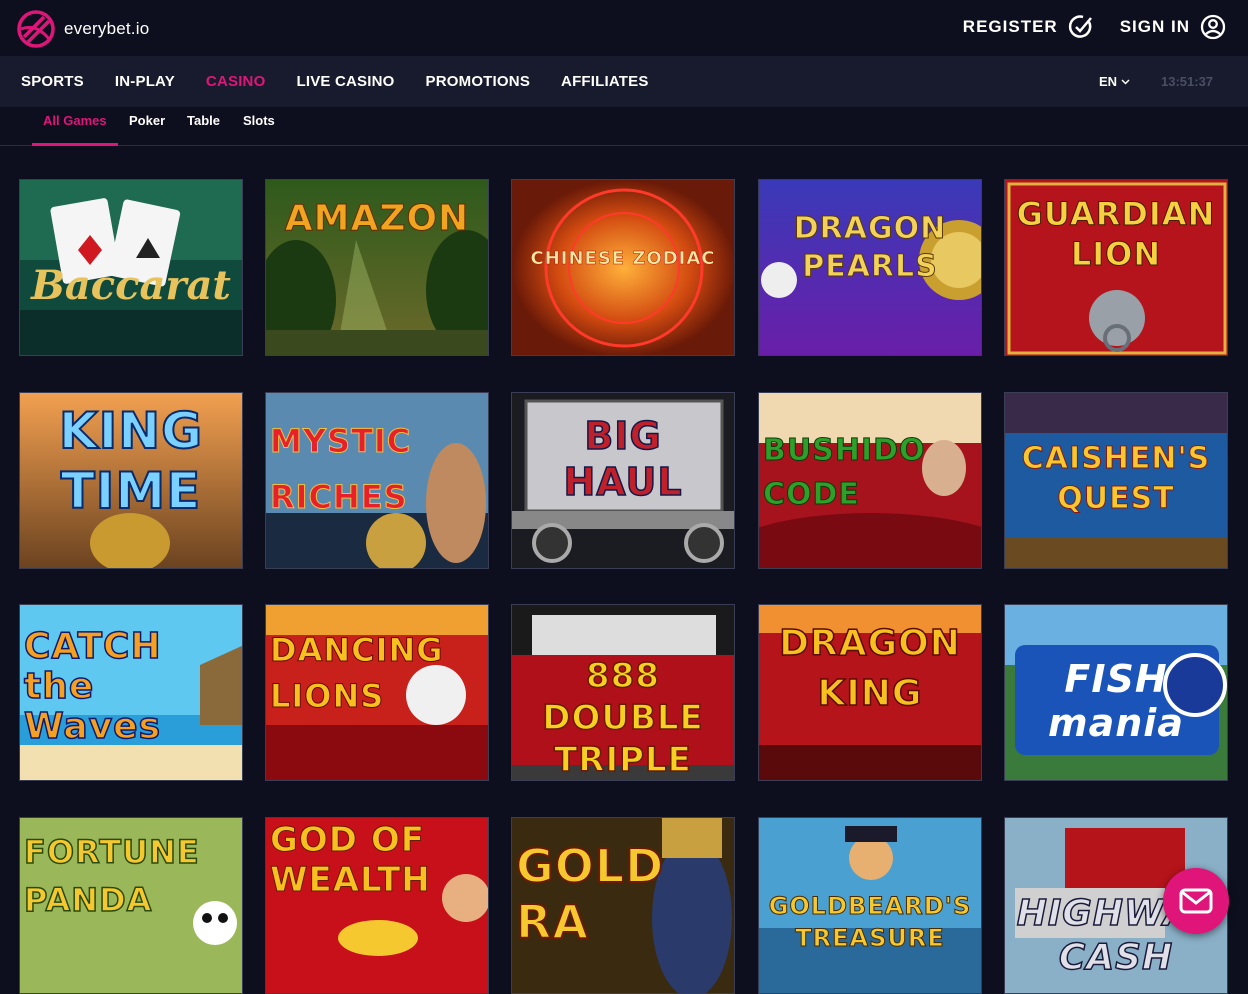  I want to click on game-tile-dragon-pearls: DRAGON PEARLS, so click(870, 267).